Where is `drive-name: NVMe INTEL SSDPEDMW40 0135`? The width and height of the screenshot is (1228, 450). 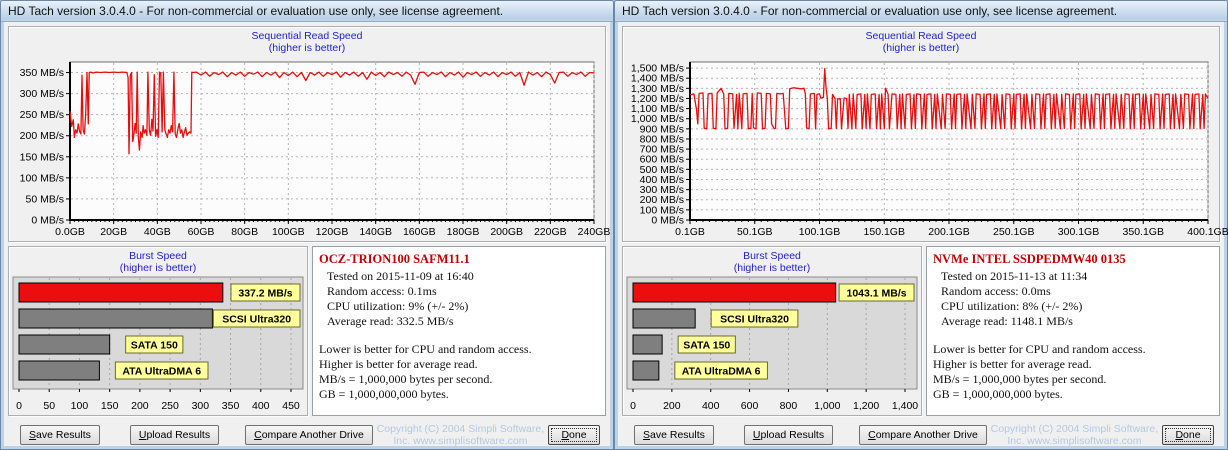 drive-name: NVMe INTEL SSDPEDMW40 0135 is located at coordinates (1029, 259).